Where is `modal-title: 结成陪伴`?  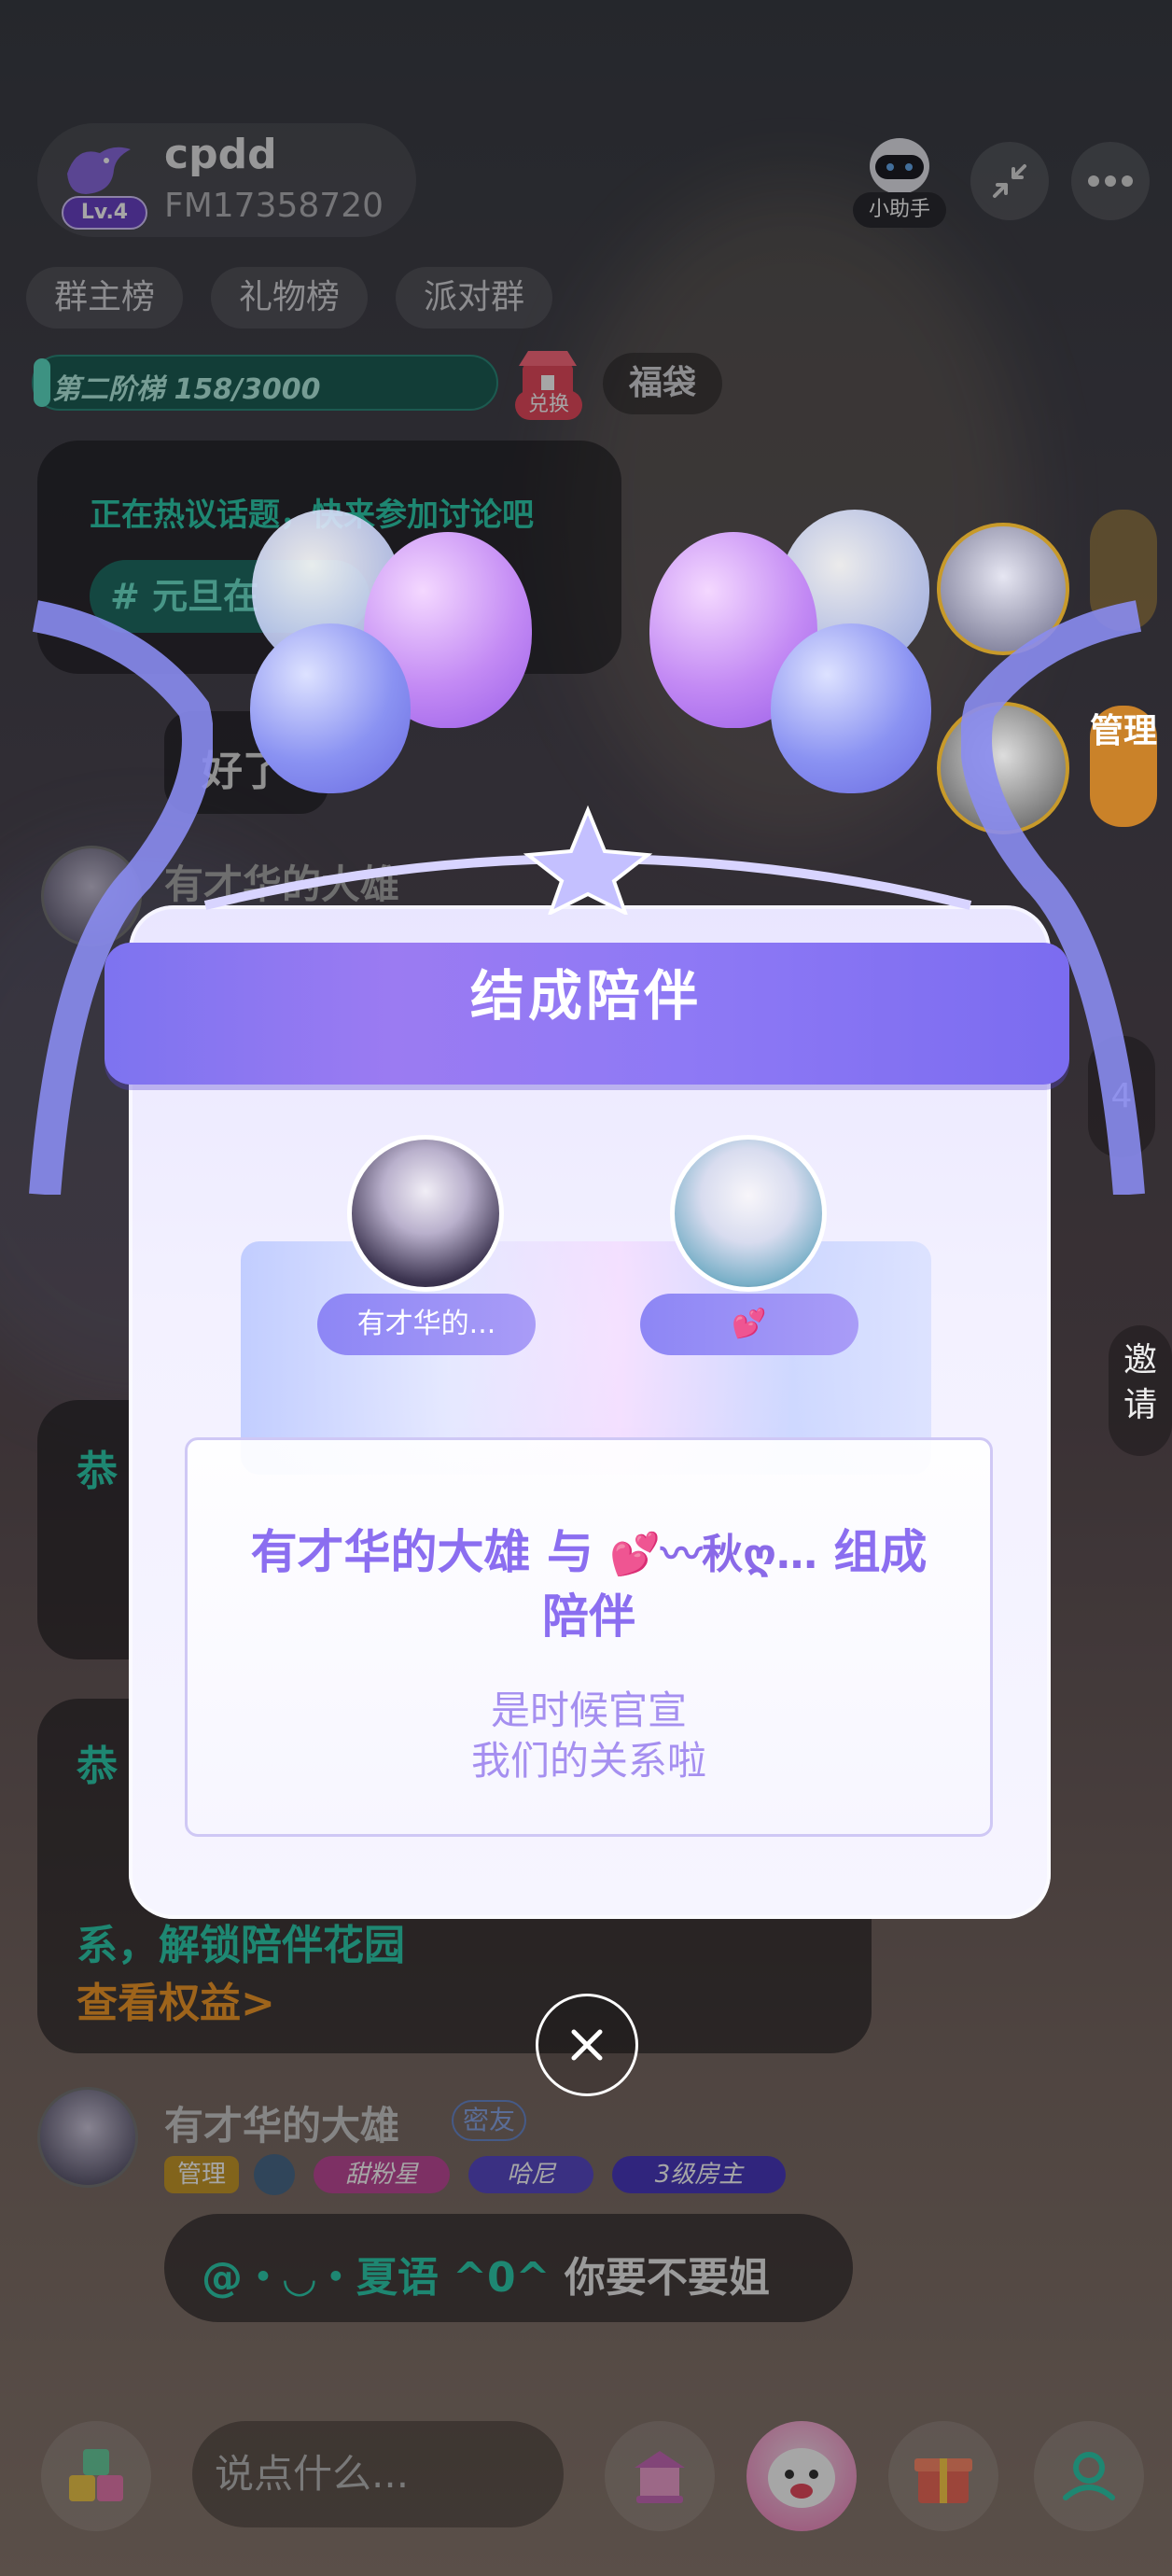
modal-title: 结成陪伴 is located at coordinates (585, 996).